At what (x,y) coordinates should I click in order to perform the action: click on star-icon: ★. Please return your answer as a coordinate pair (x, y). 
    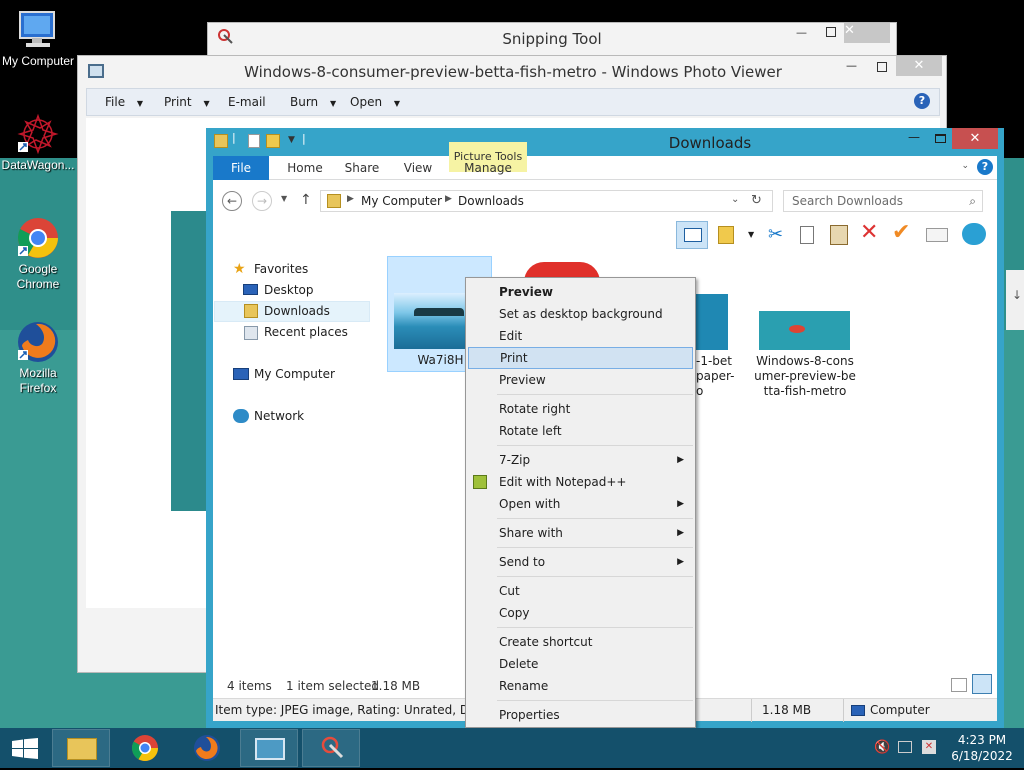
    Looking at the image, I should click on (239, 269).